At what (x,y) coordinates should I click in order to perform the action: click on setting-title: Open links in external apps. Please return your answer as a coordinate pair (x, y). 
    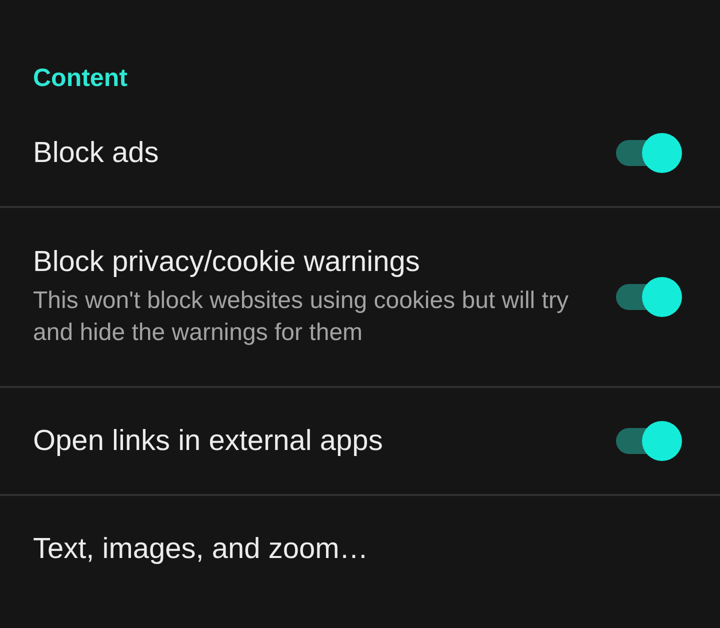
    Looking at the image, I should click on (208, 441).